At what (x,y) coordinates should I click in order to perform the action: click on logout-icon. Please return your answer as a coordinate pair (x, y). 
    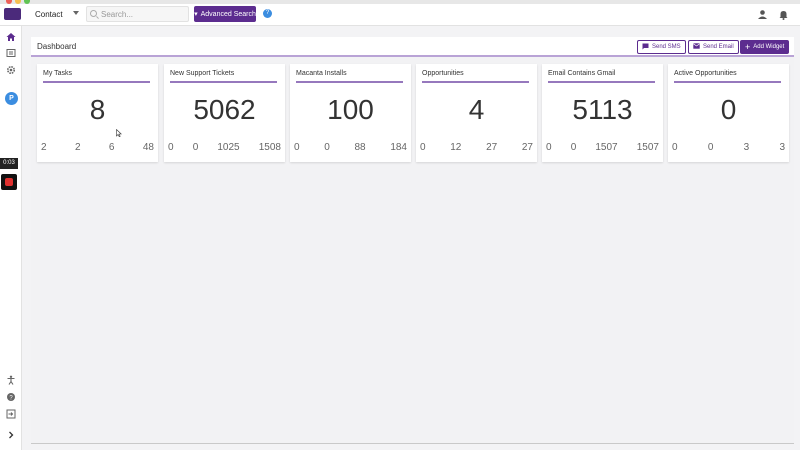
    Looking at the image, I should click on (11, 416).